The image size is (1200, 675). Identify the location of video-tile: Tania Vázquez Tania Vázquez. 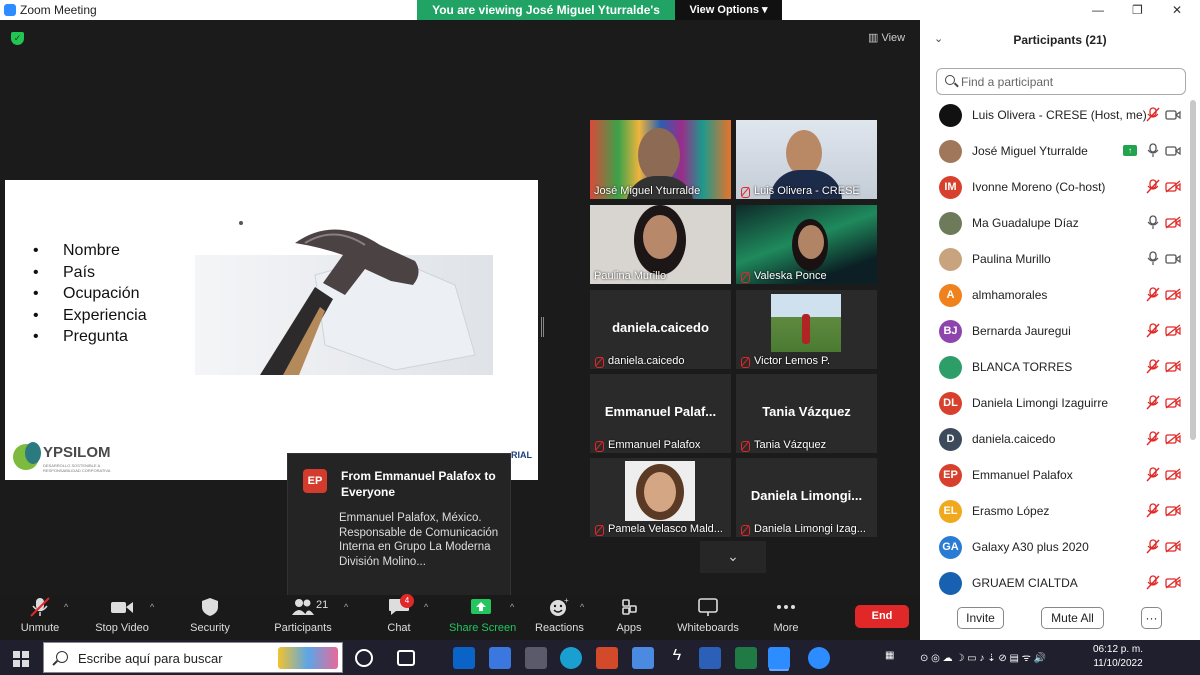
(806, 413).